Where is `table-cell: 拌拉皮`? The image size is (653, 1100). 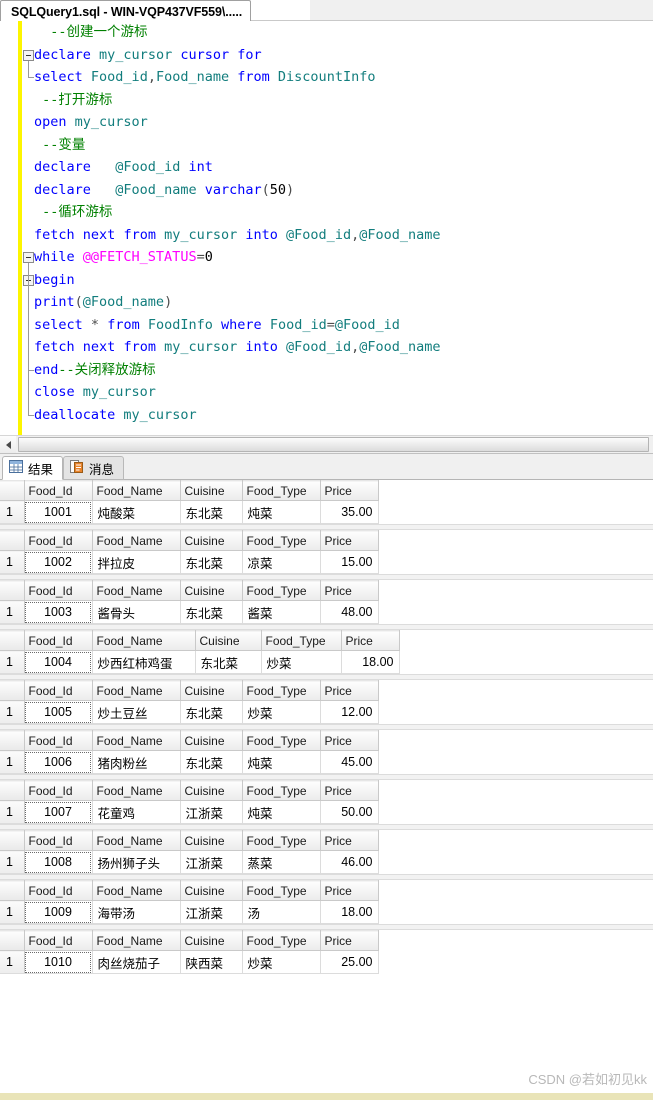
table-cell: 拌拉皮 is located at coordinates (136, 562).